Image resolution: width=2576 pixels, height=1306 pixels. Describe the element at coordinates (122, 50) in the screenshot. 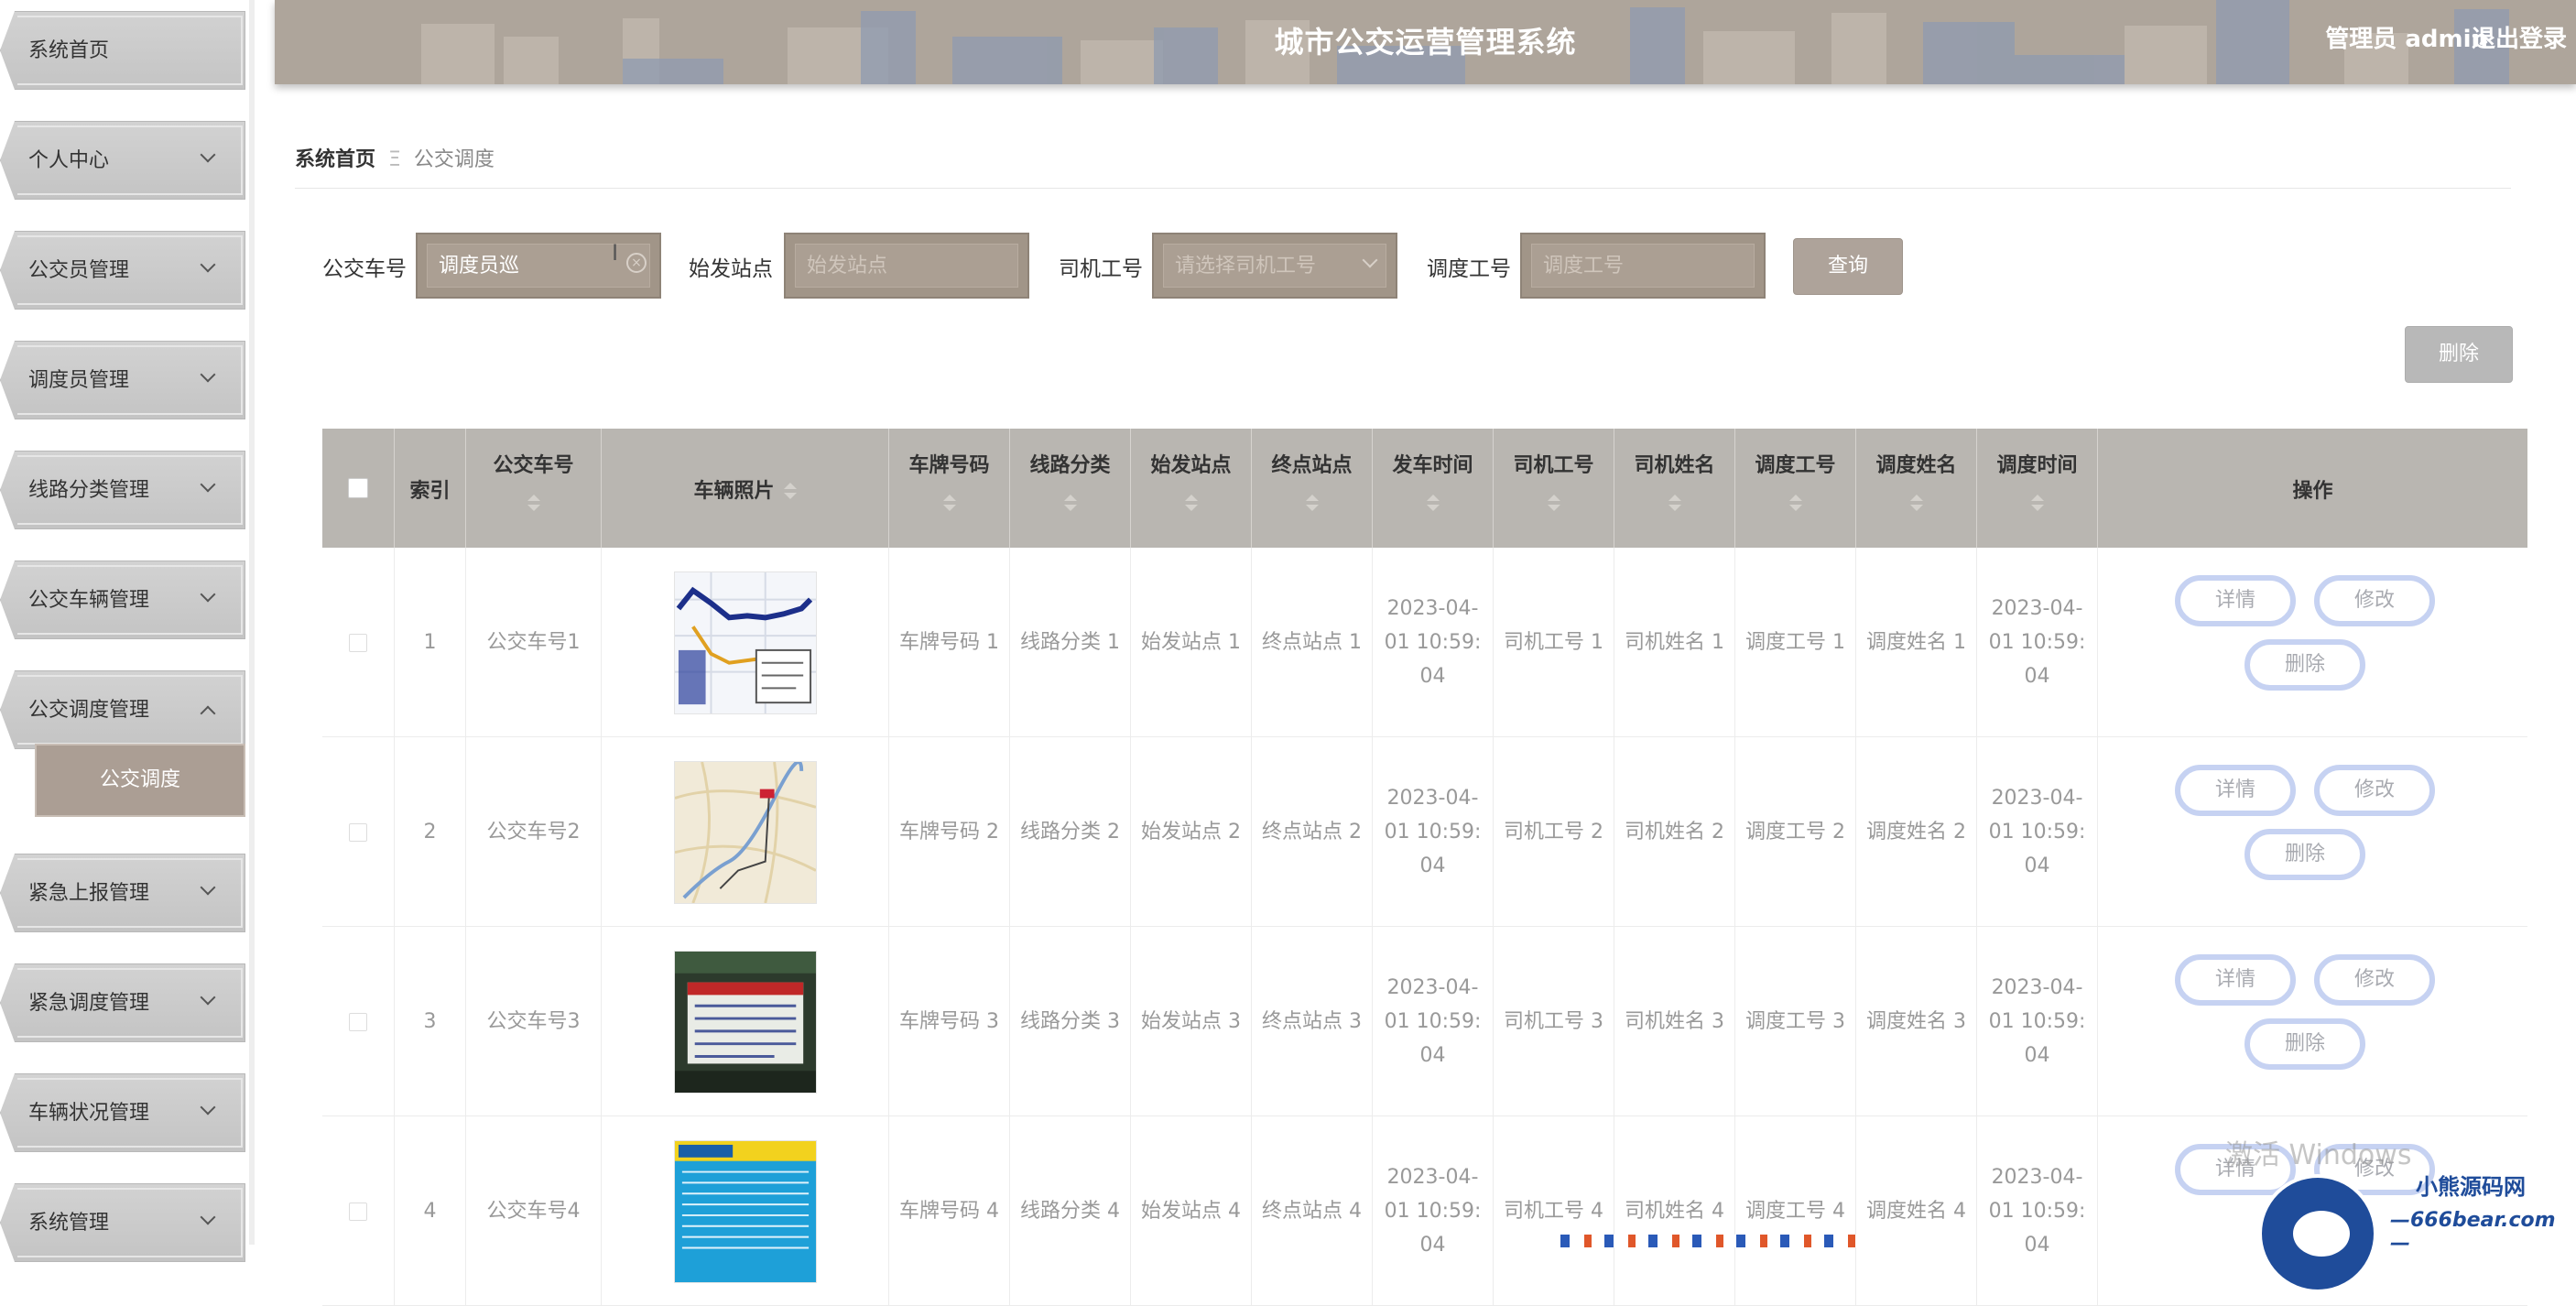

I see `sidebar-item-home: 系统首页` at that location.